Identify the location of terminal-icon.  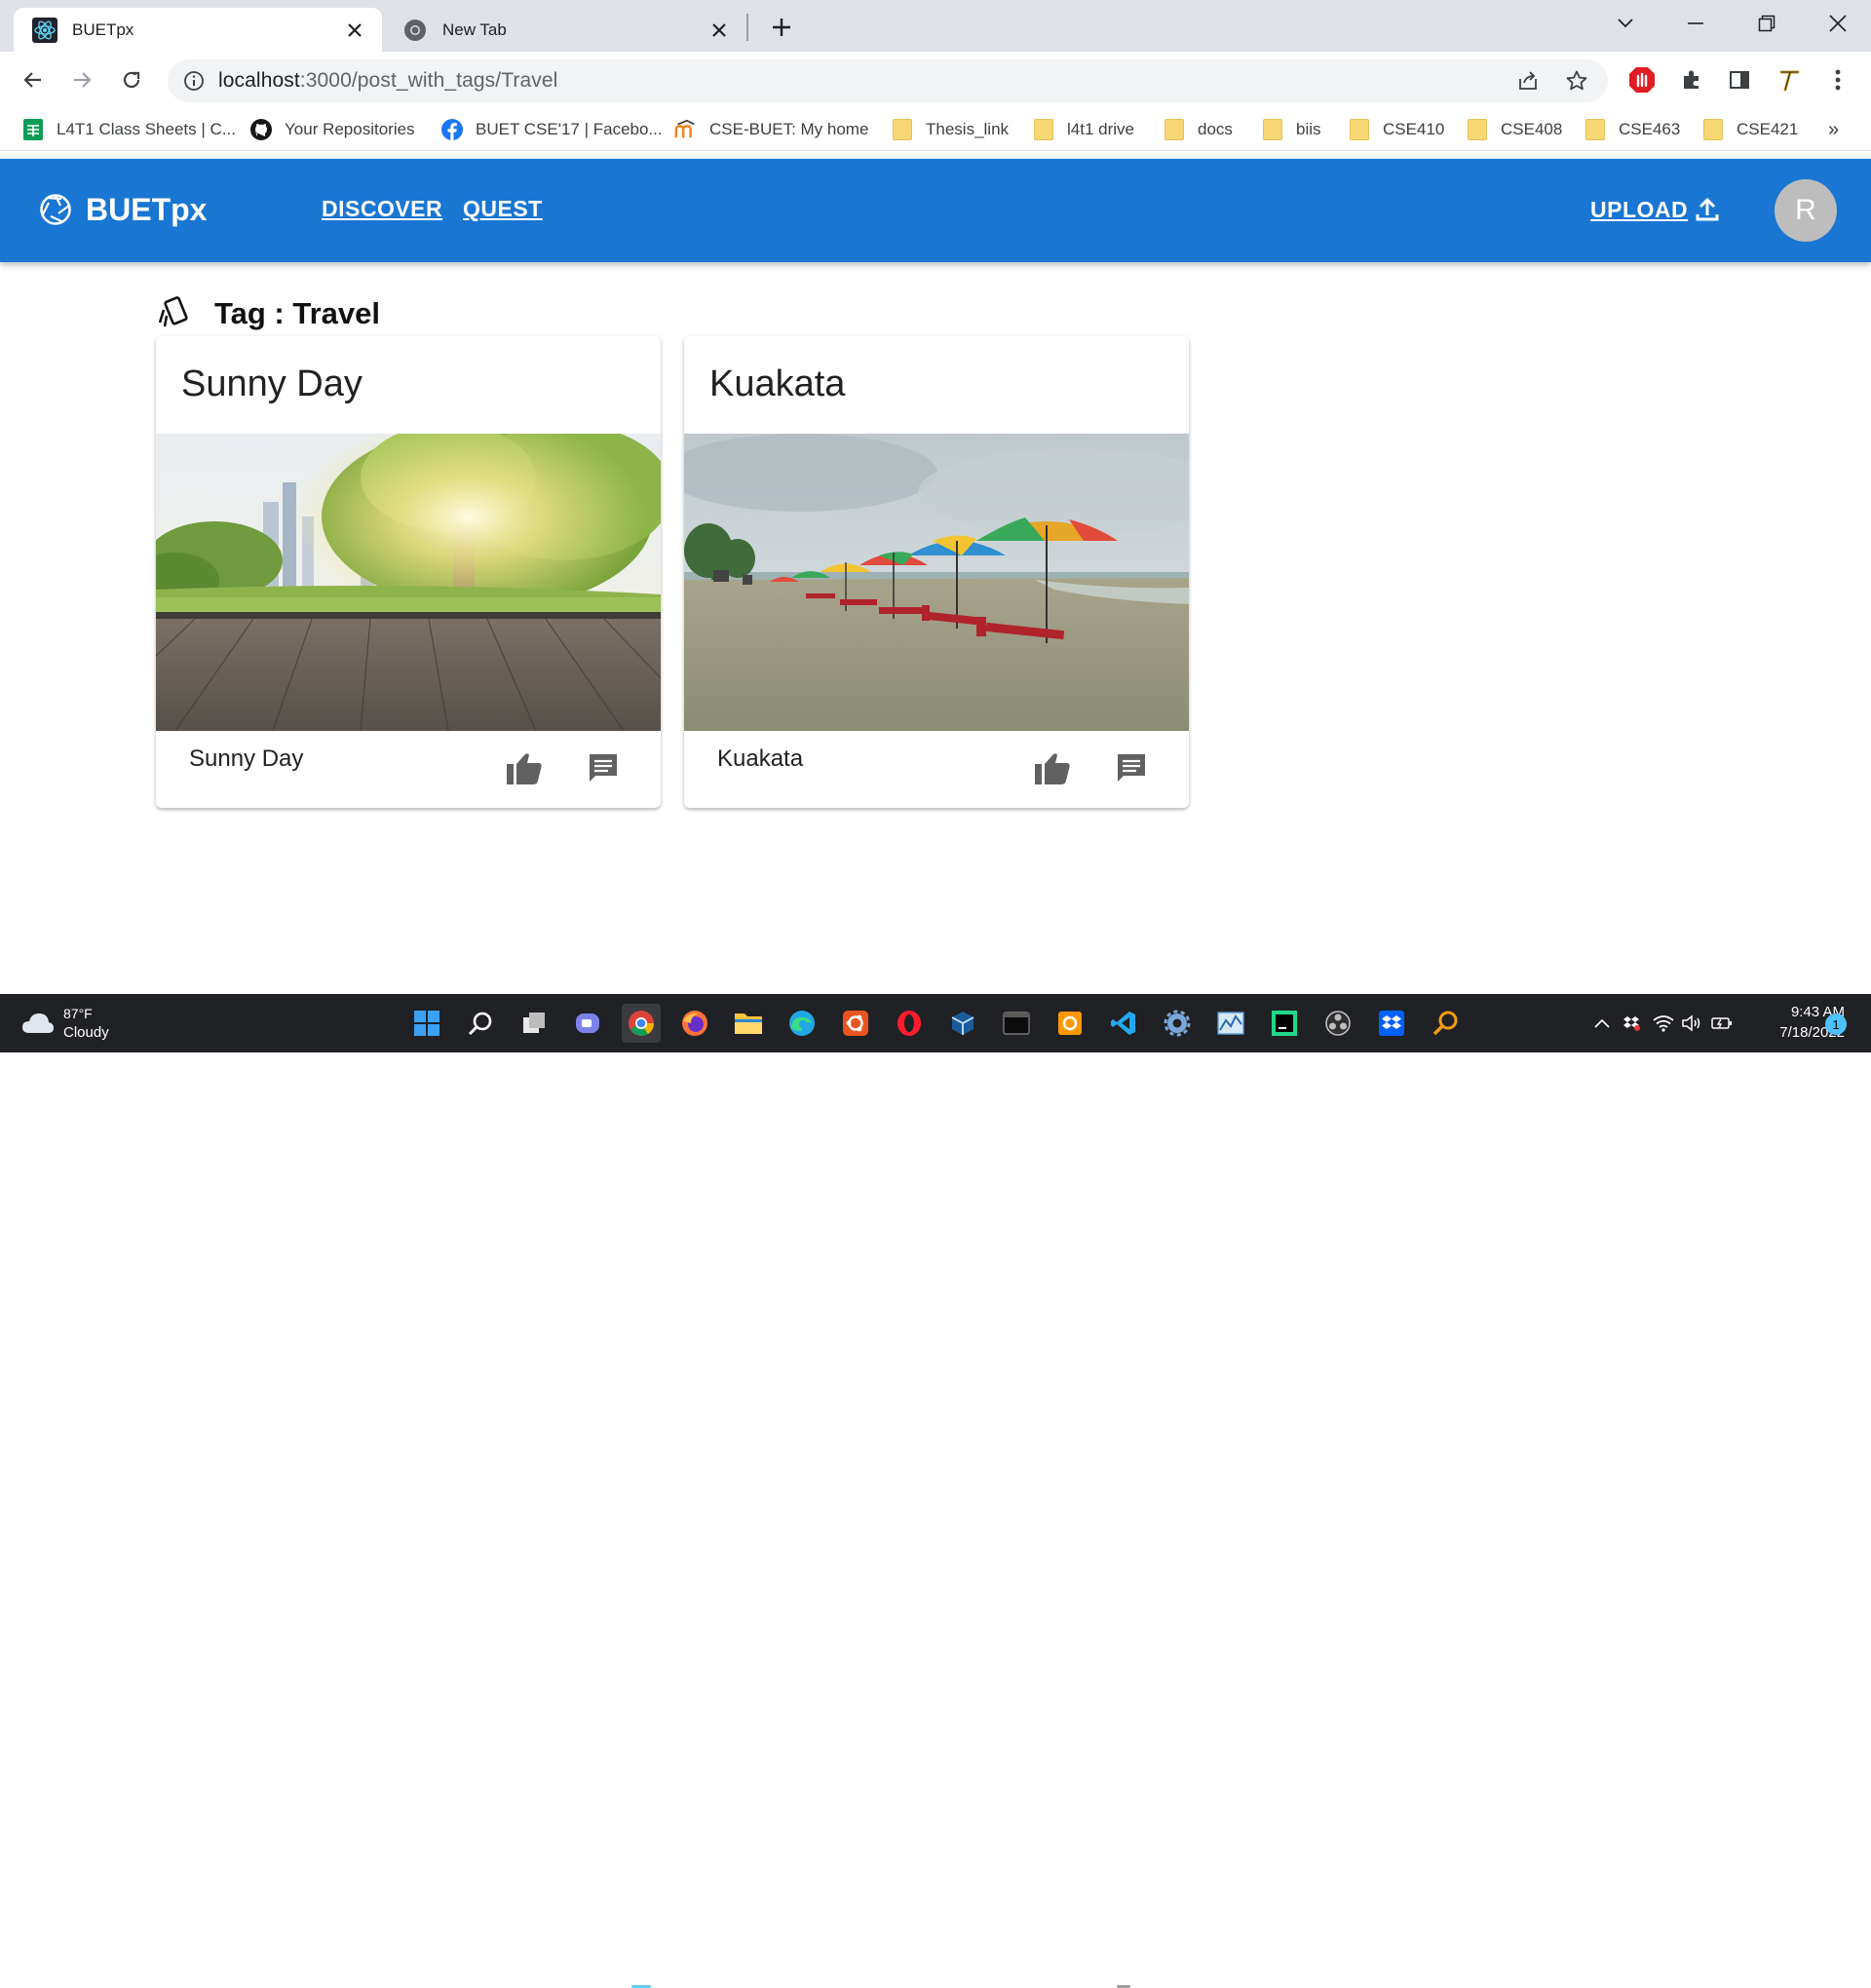
(1016, 1024).